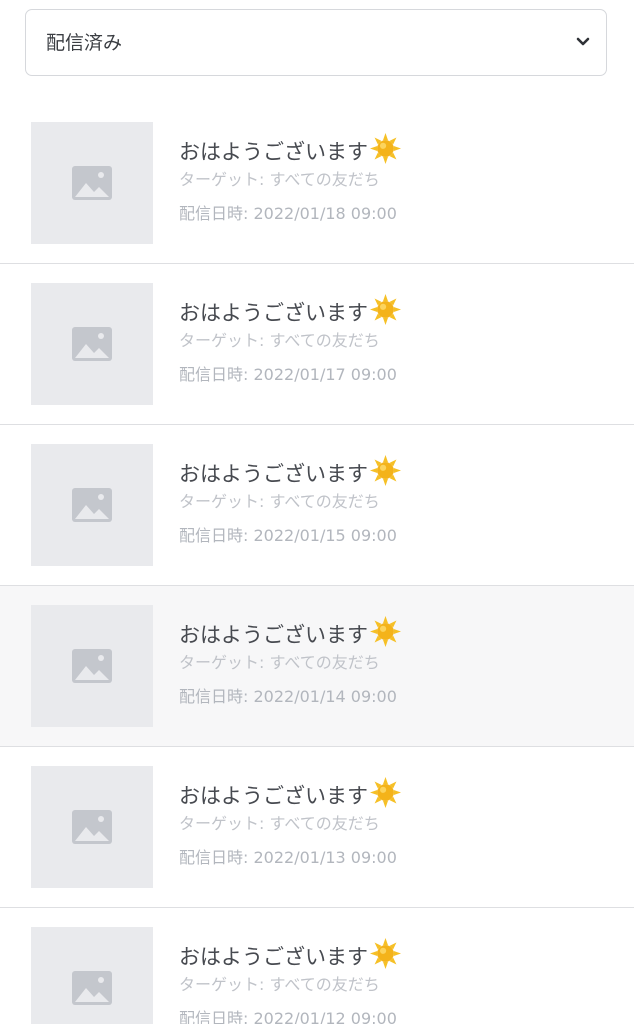 This screenshot has height=1024, width=634. Describe the element at coordinates (288, 1016) in the screenshot. I see `message-date: 配信日時: 2022/01/12 09:00` at that location.